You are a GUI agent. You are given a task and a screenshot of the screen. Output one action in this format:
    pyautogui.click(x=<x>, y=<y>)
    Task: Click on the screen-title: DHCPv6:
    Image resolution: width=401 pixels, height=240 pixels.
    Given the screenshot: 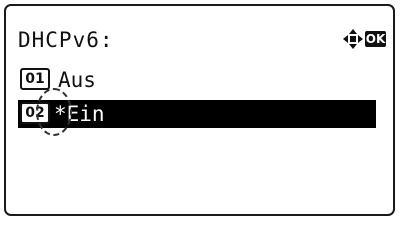 What is the action you would take?
    pyautogui.click(x=66, y=40)
    